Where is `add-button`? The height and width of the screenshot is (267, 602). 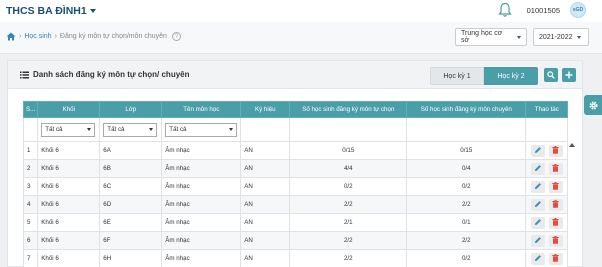 add-button is located at coordinates (569, 75).